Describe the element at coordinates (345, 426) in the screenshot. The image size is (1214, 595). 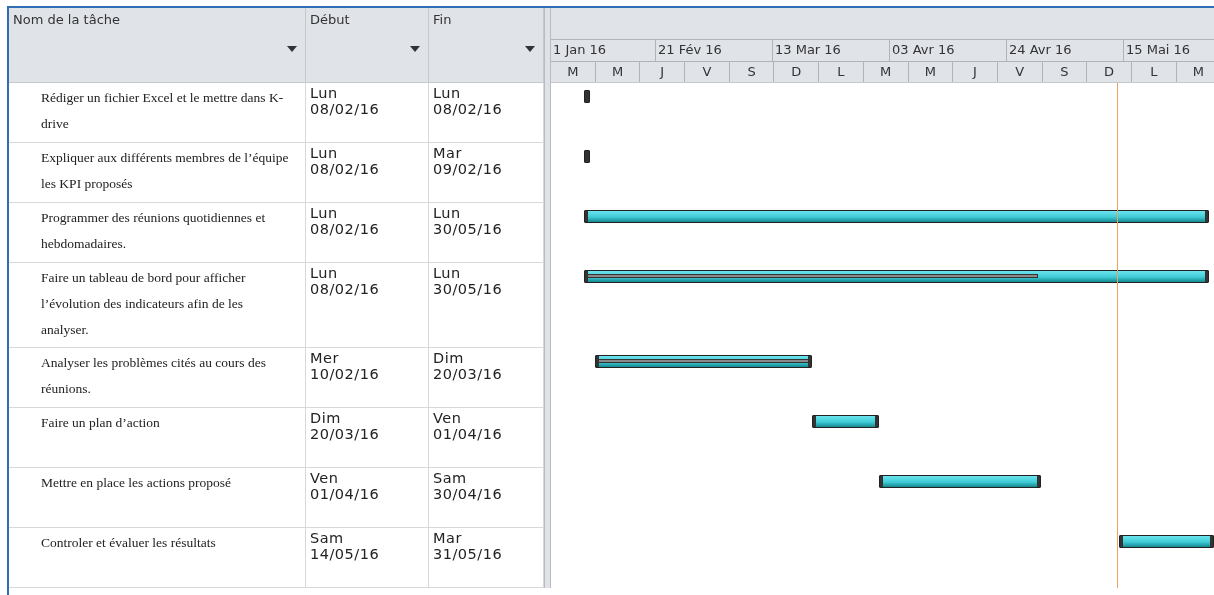
I see `start-date: Dim 20/03/16` at that location.